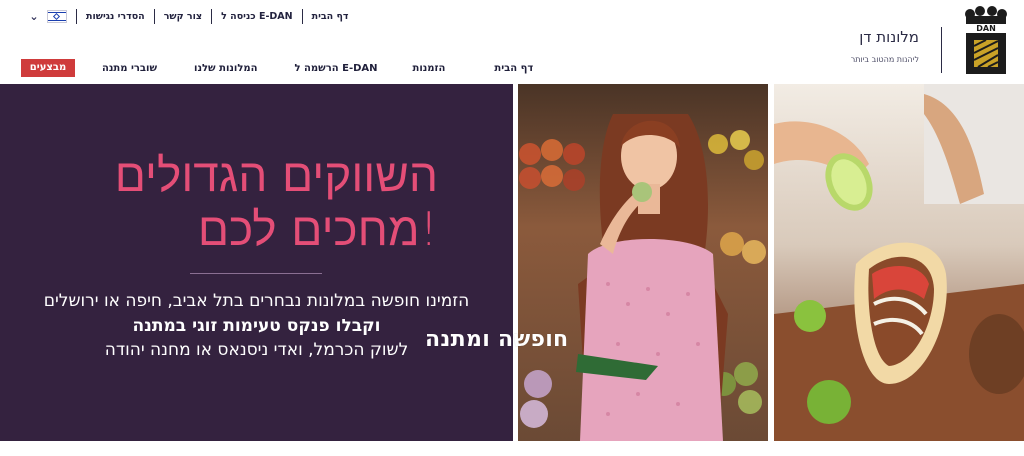  Describe the element at coordinates (276, 175) in the screenshot. I see `headline-line-1: השווקים הגדולים` at that location.